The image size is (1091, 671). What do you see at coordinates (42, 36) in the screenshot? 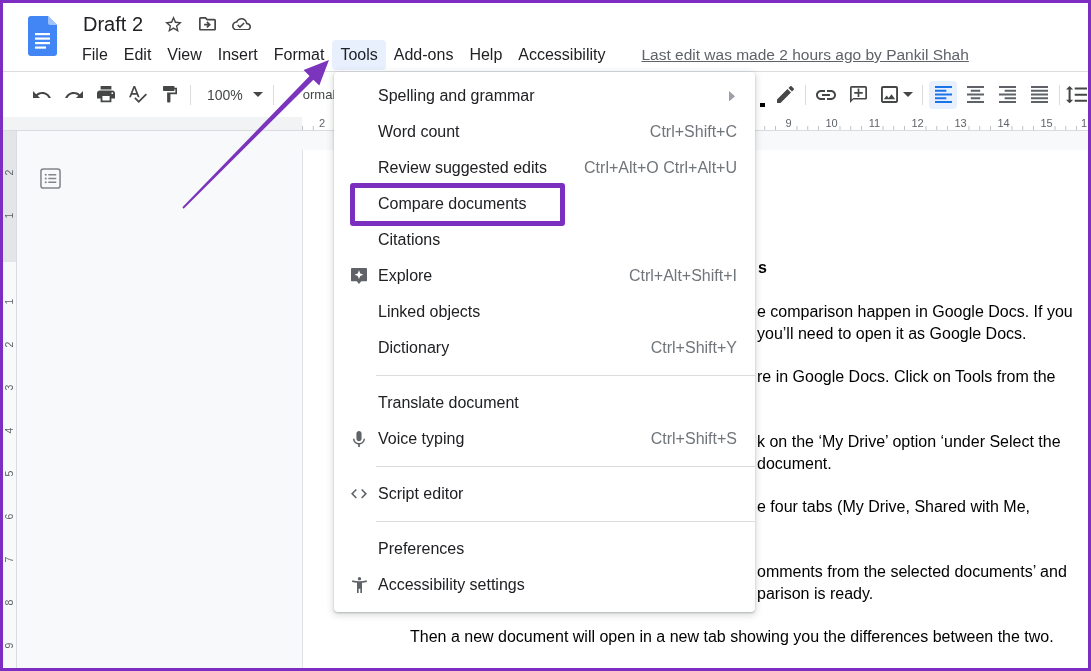
I see `document-logo-icon` at bounding box center [42, 36].